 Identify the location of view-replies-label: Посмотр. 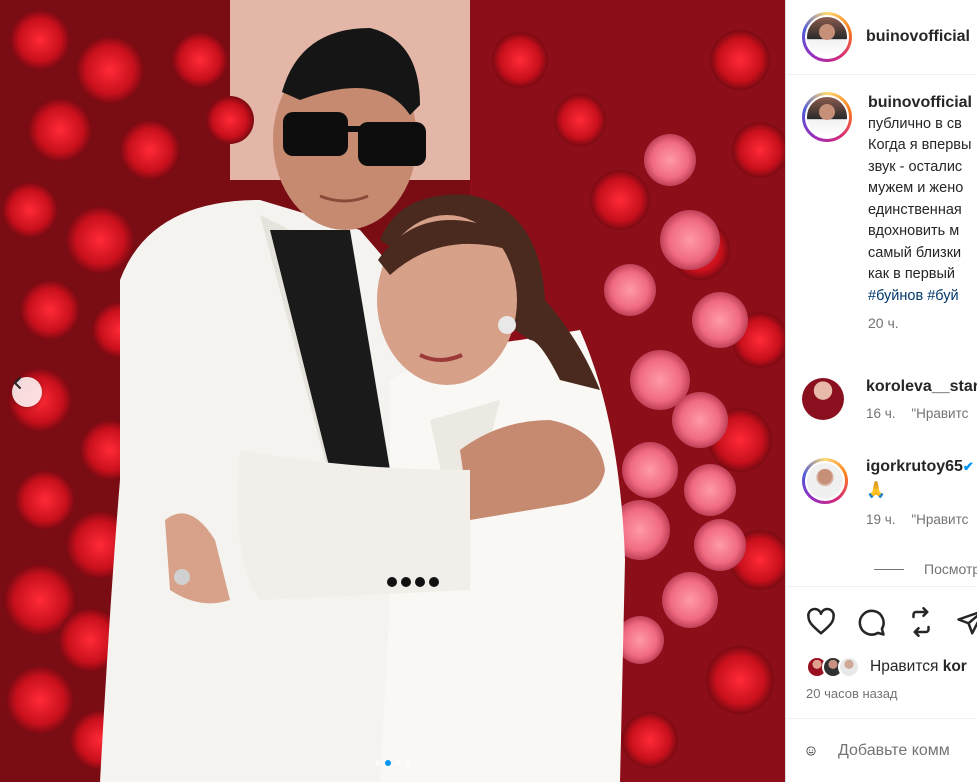
(950, 569).